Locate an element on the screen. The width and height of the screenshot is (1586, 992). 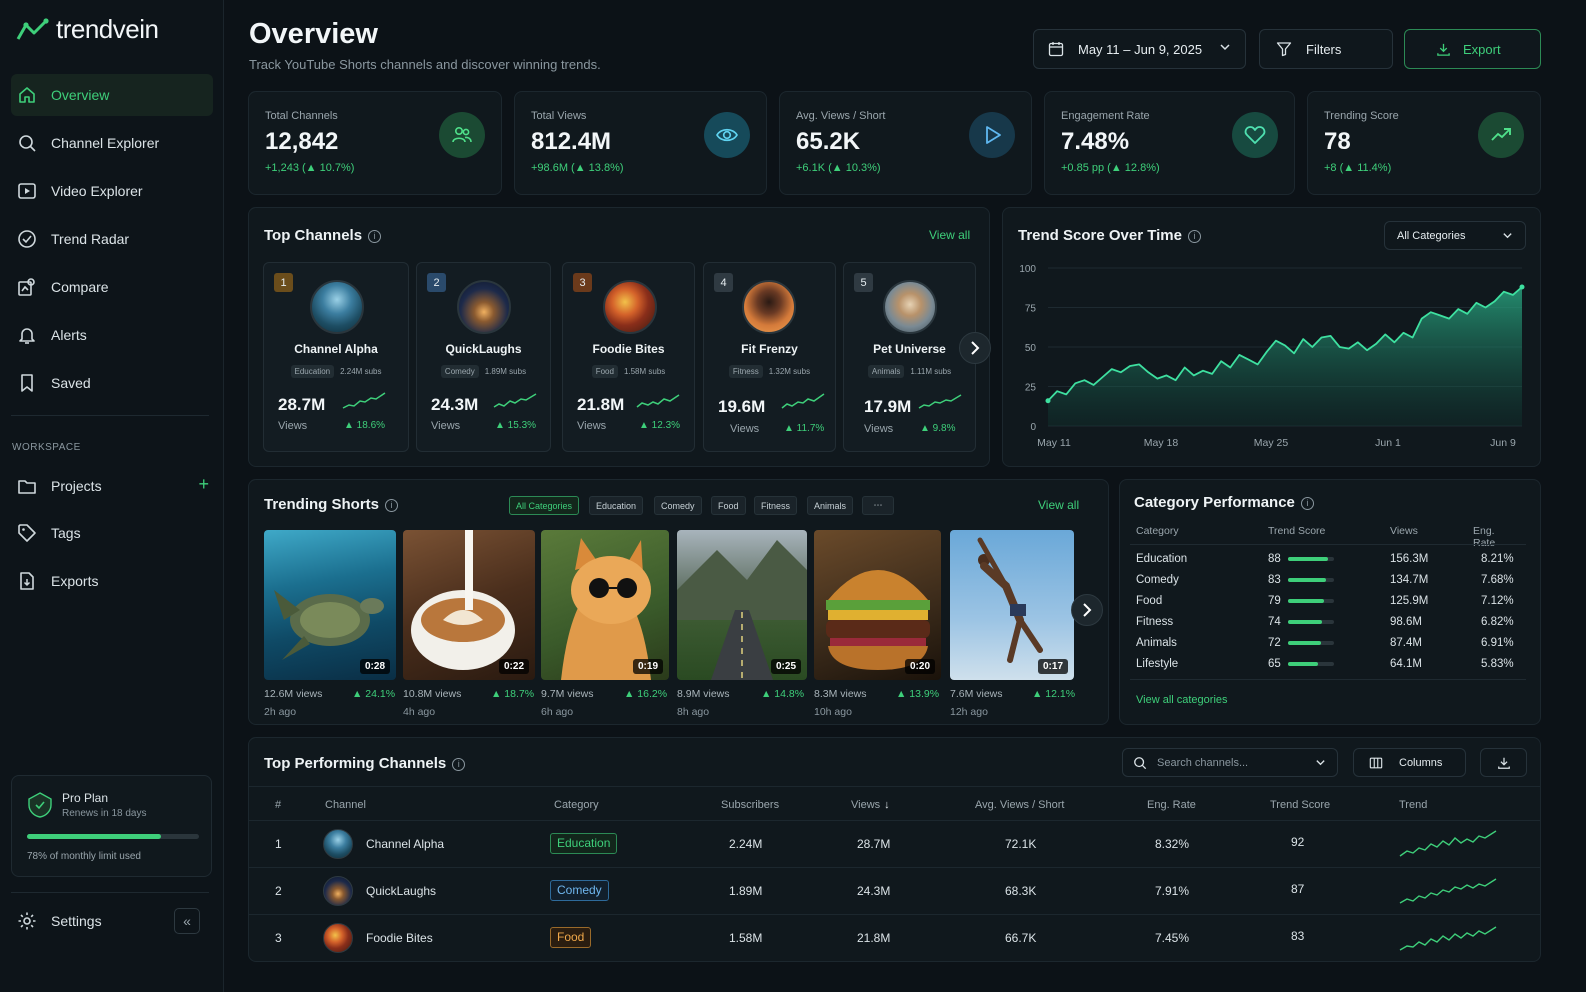
th-avg-views: Avg. Views / Short is located at coordinates (1019, 805).